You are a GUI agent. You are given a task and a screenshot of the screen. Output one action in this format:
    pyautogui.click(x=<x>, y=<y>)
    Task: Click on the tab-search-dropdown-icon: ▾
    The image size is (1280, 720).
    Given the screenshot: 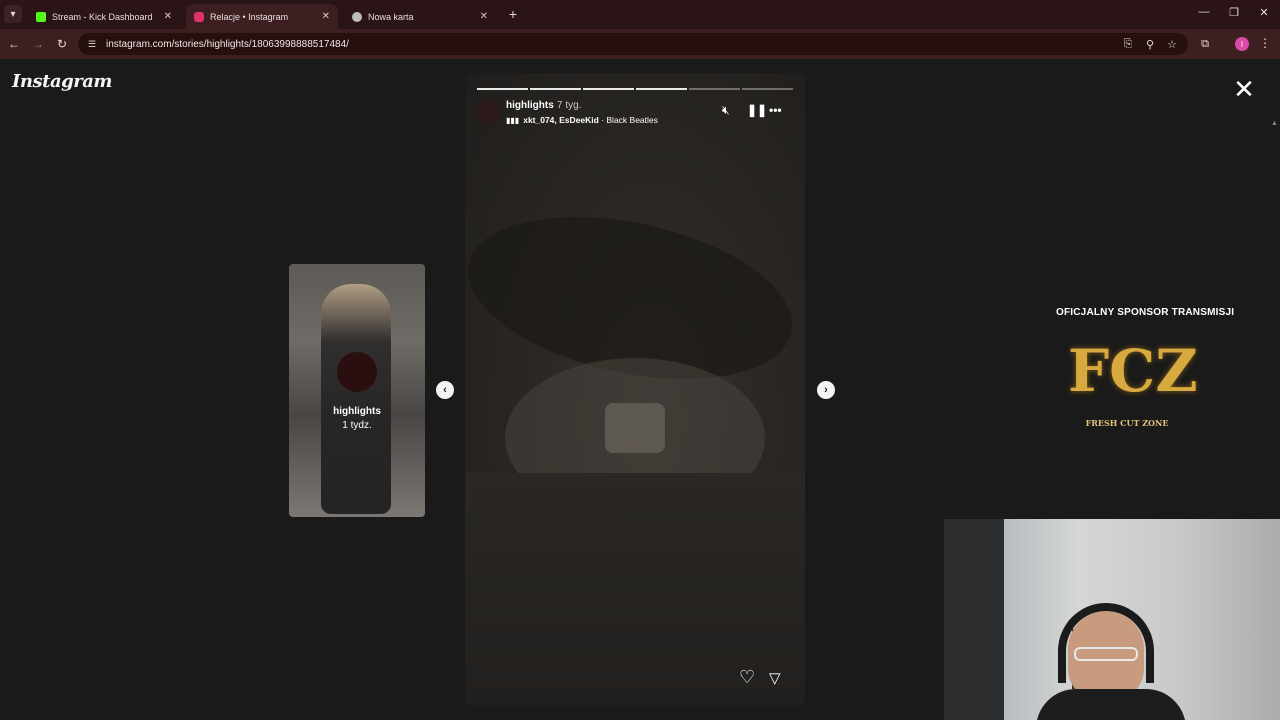 What is the action you would take?
    pyautogui.click(x=13, y=14)
    